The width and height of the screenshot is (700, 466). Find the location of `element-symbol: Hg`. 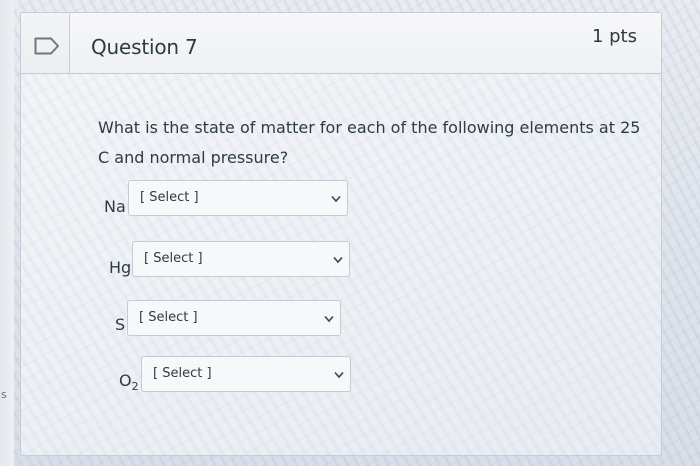

element-symbol: Hg is located at coordinates (120, 267).